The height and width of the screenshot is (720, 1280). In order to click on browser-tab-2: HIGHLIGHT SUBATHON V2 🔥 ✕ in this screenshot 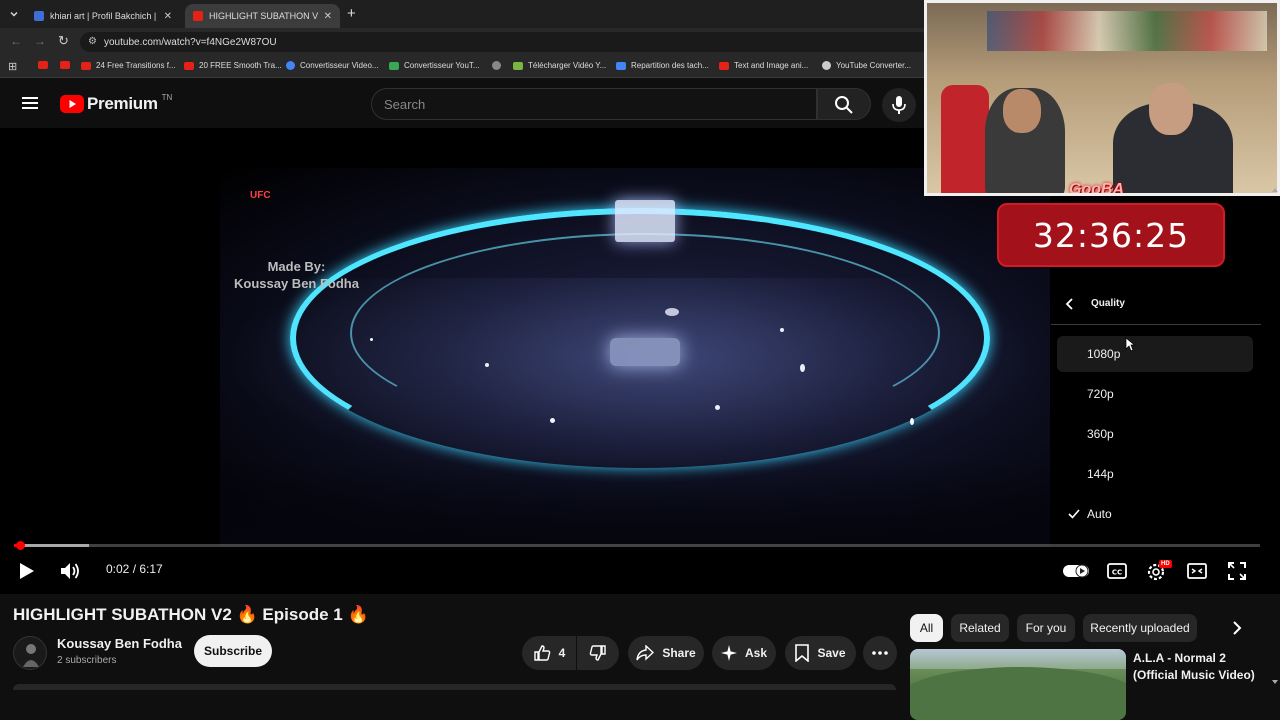, I will do `click(262, 16)`.